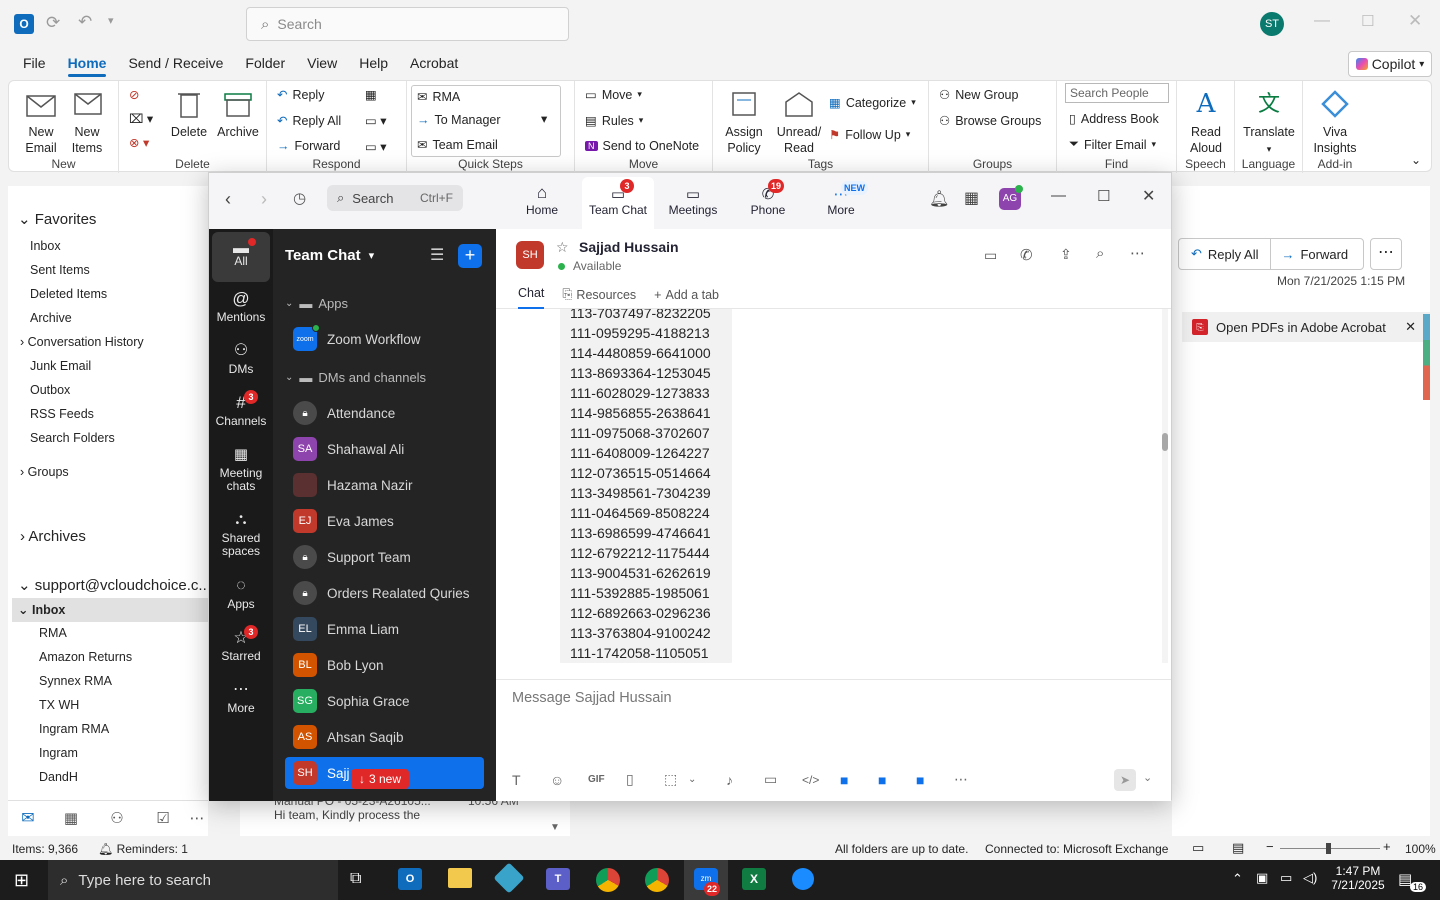 The image size is (1440, 900). What do you see at coordinates (75, 681) in the screenshot?
I see `subfolder: Synnex RMA` at bounding box center [75, 681].